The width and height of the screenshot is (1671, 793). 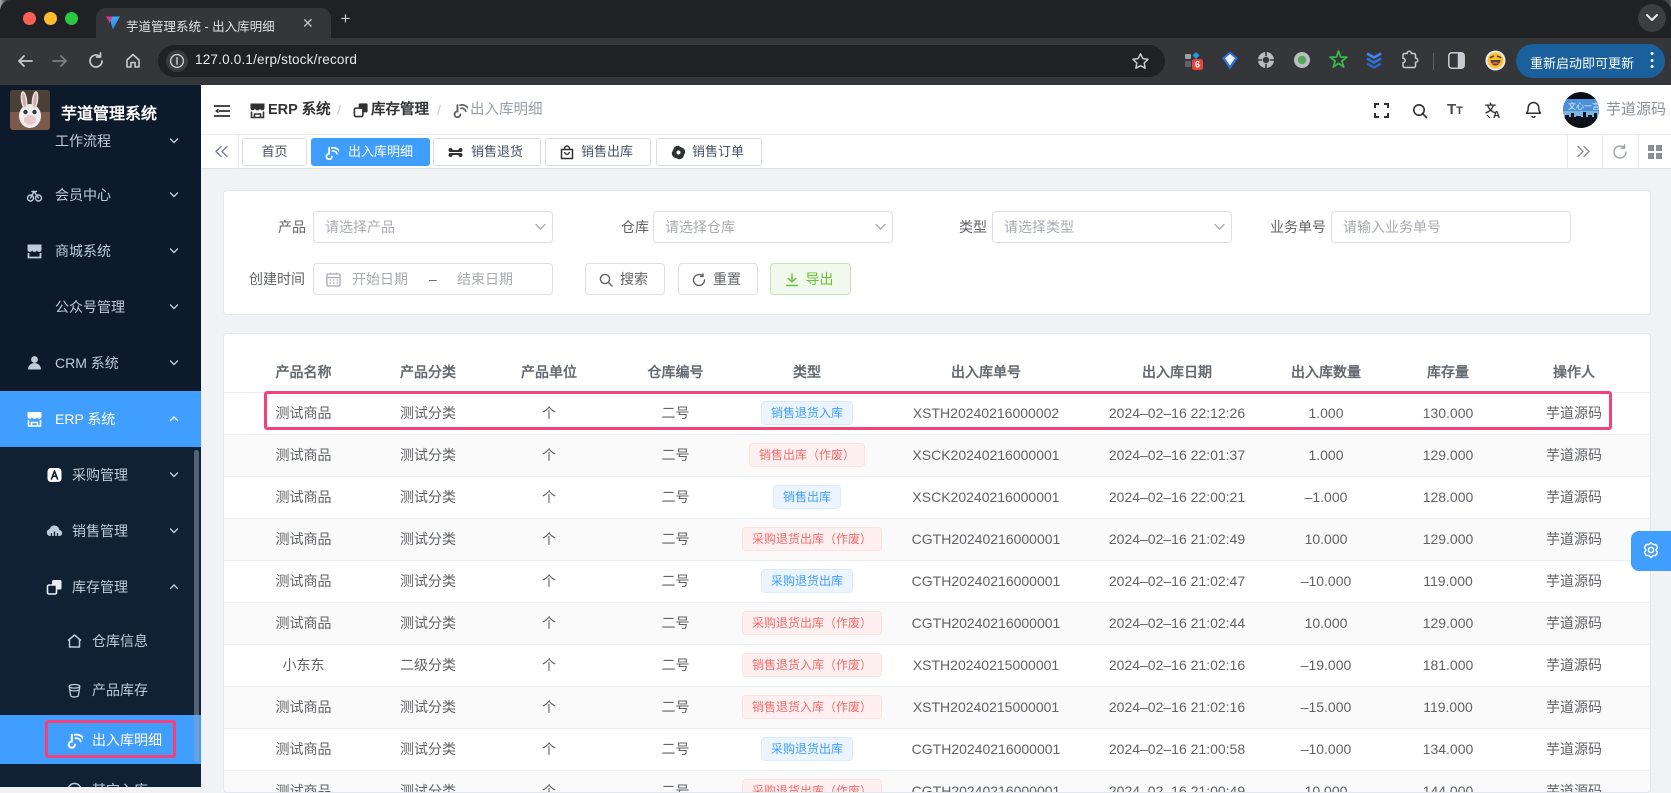 What do you see at coordinates (1197, 65) in the screenshot?
I see `svg-text: 6` at bounding box center [1197, 65].